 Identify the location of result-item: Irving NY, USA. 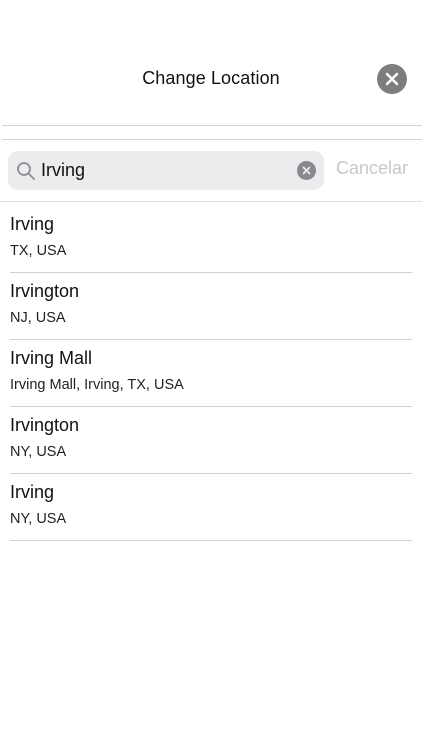
(211, 507).